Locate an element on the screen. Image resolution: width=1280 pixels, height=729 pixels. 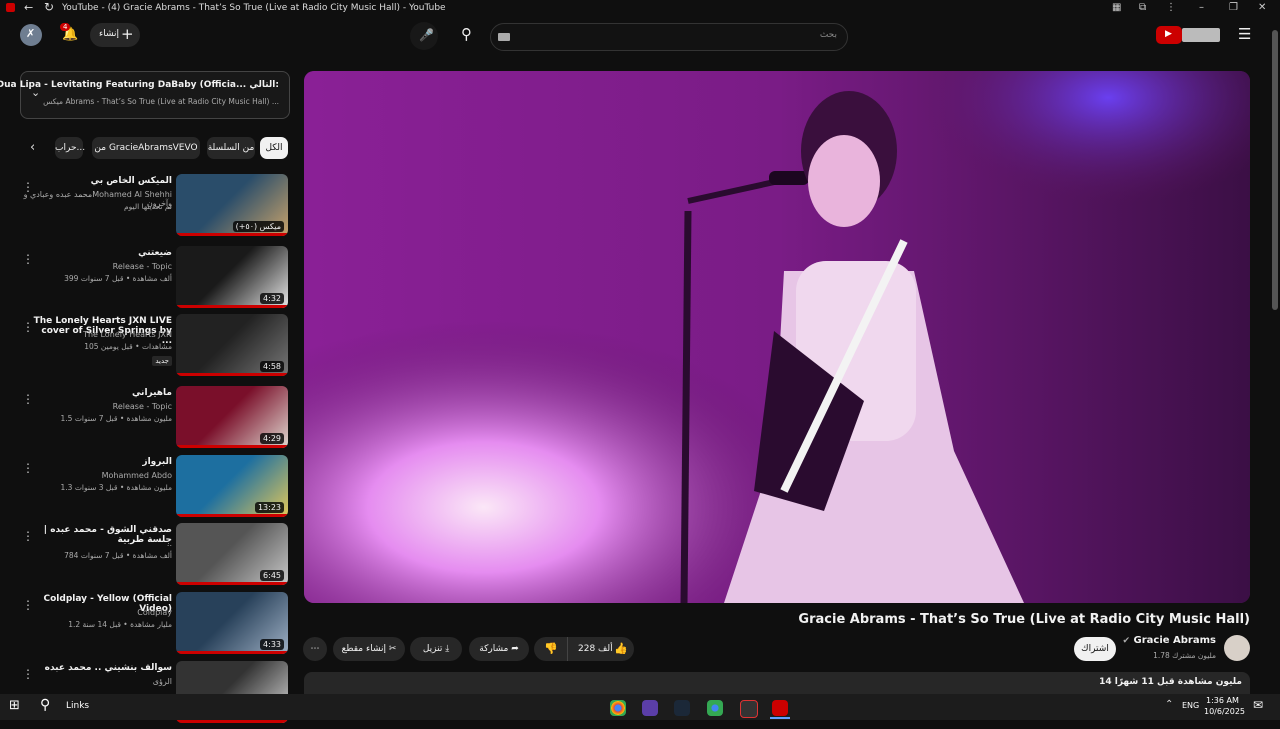
more-actions-button: ⋯ is located at coordinates (315, 649).